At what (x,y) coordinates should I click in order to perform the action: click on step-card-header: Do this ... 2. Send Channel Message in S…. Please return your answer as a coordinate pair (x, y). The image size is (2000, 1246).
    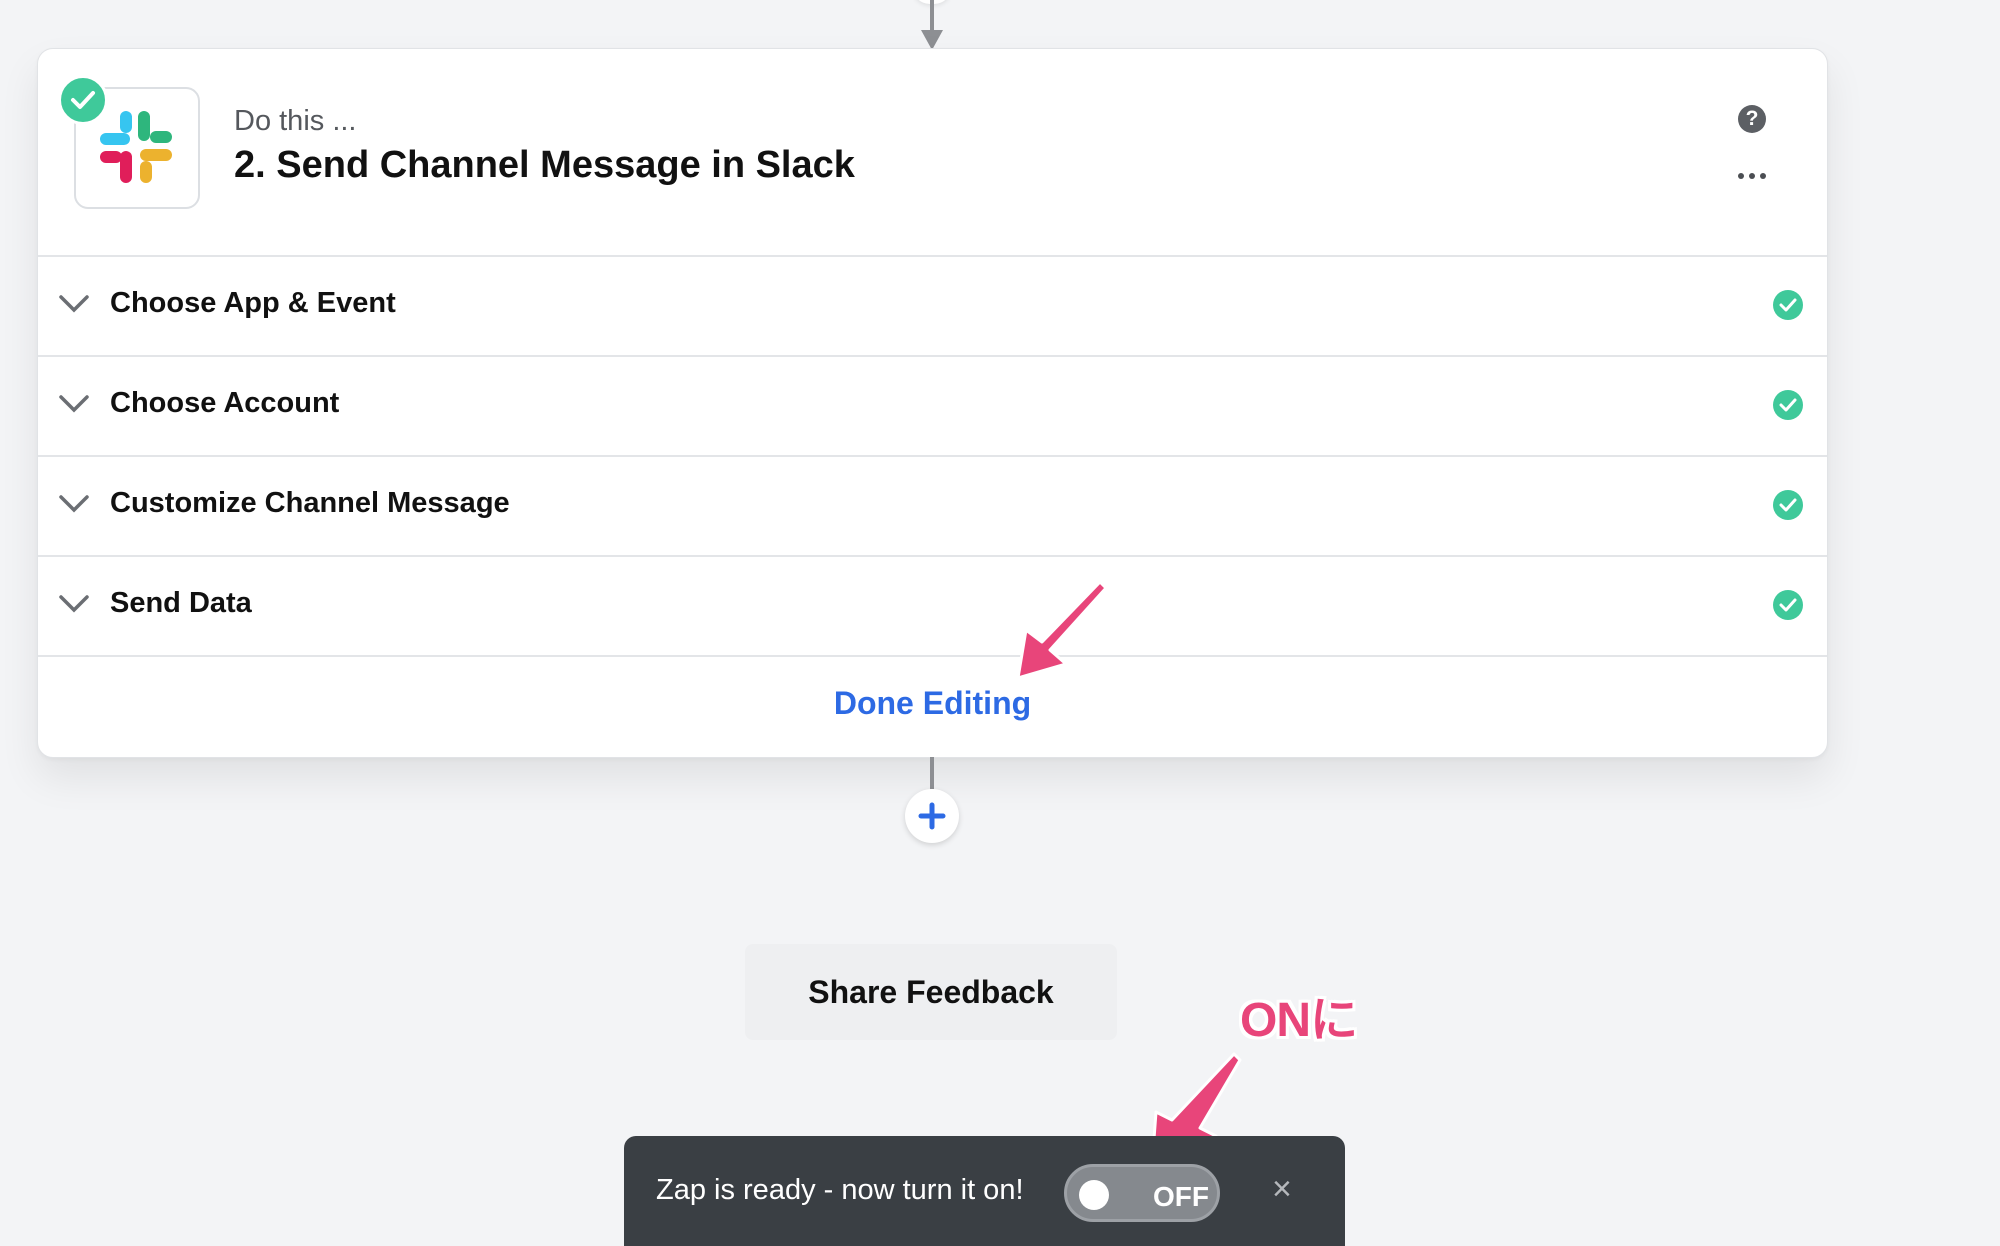
    Looking at the image, I should click on (932, 153).